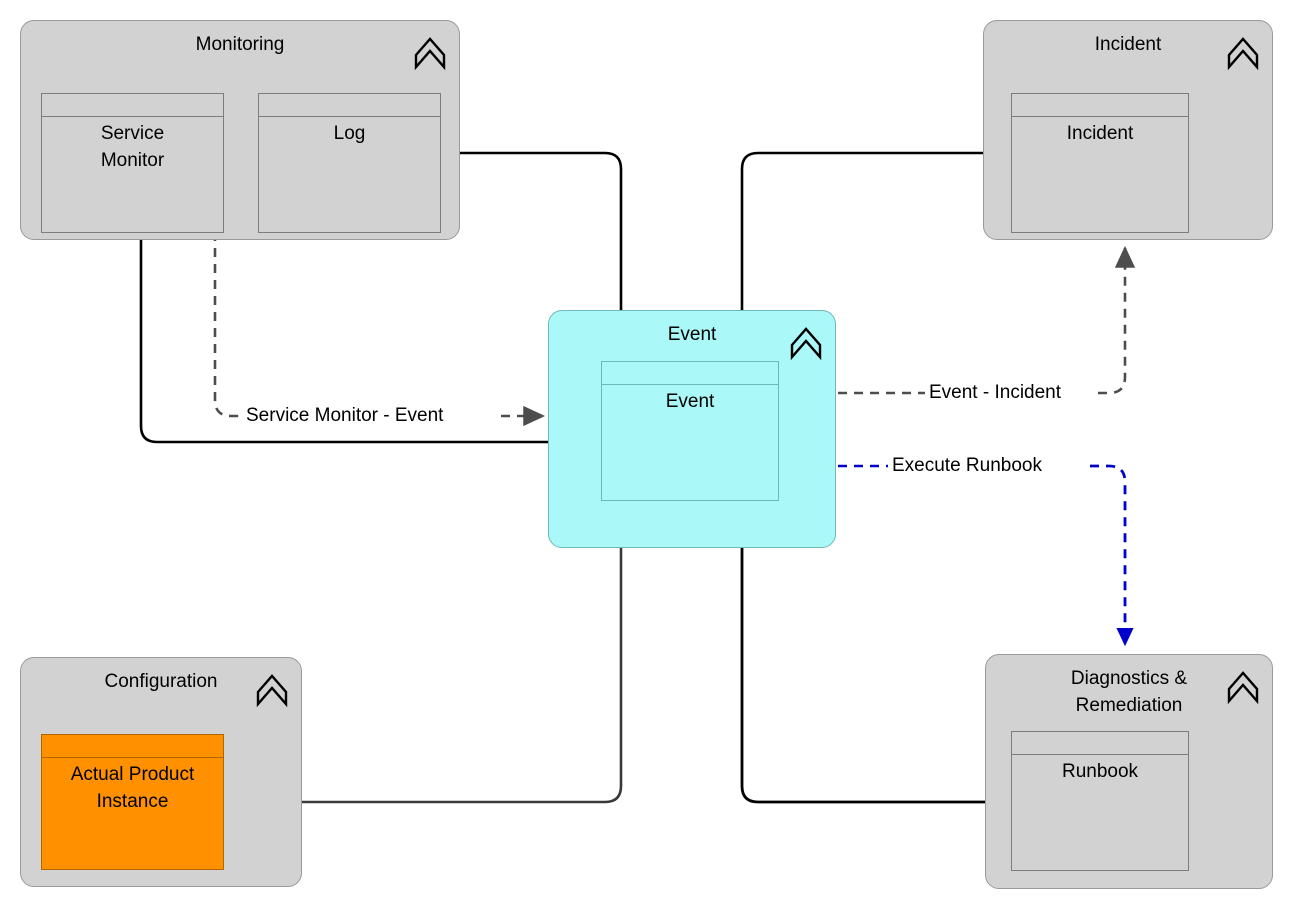 The image size is (1294, 910). What do you see at coordinates (690, 401) in the screenshot?
I see `node-event-label: Event` at bounding box center [690, 401].